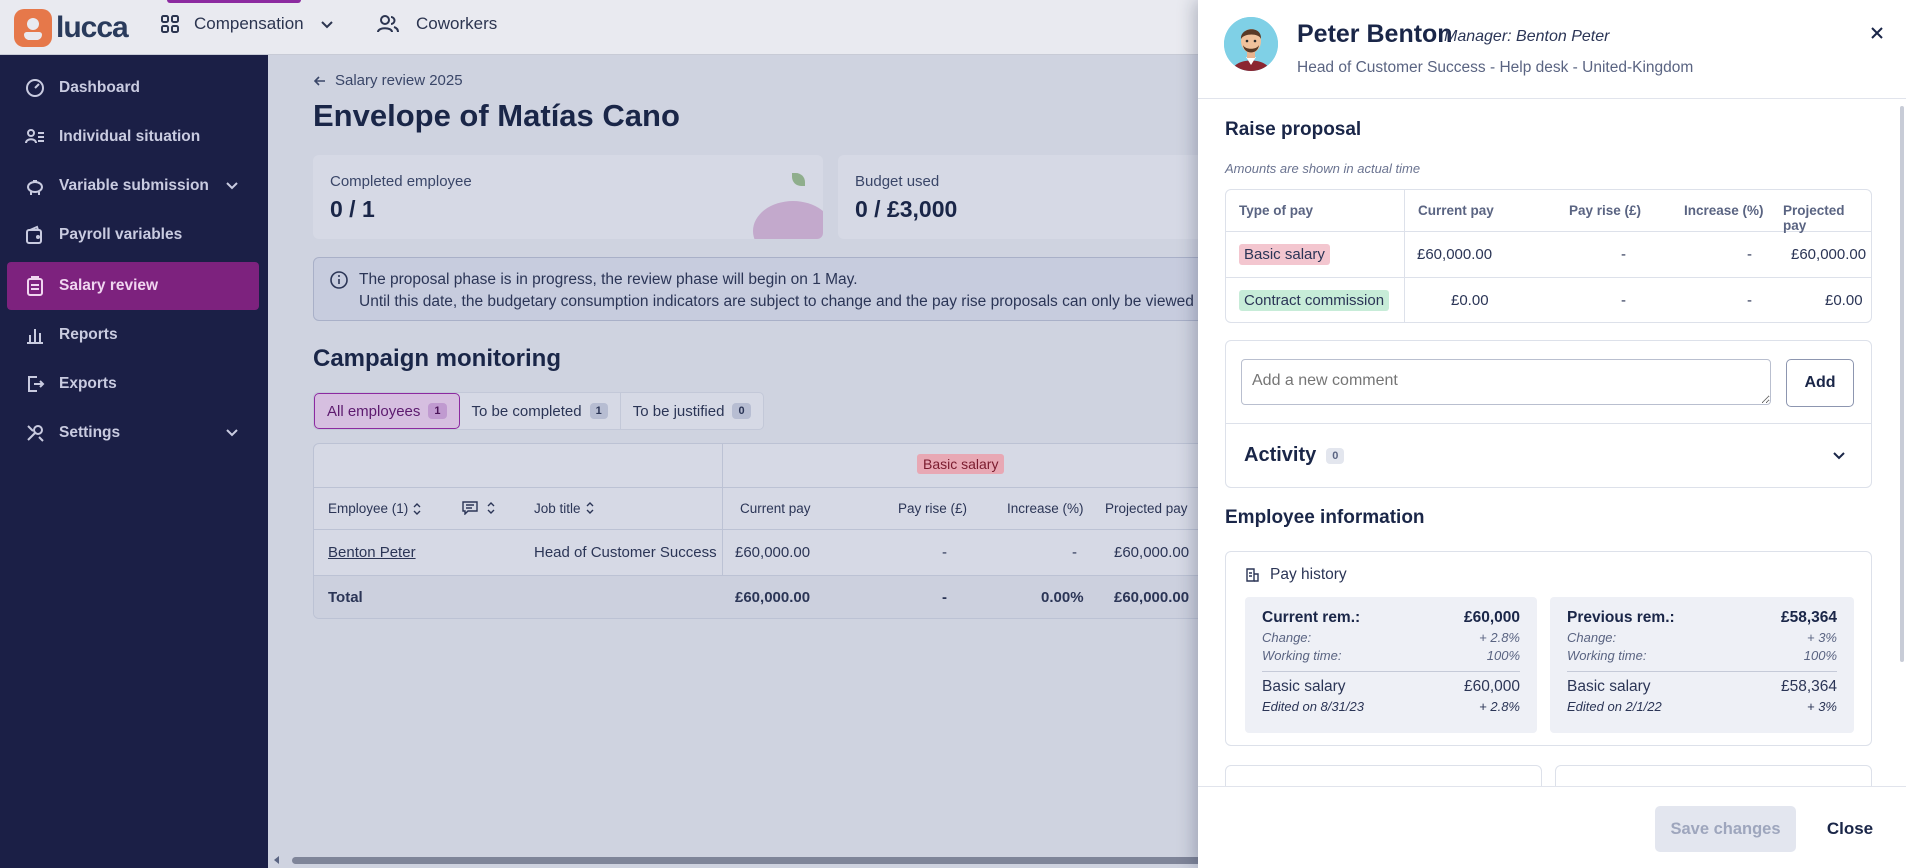  What do you see at coordinates (34, 234) in the screenshot?
I see `wallet-icon` at bounding box center [34, 234].